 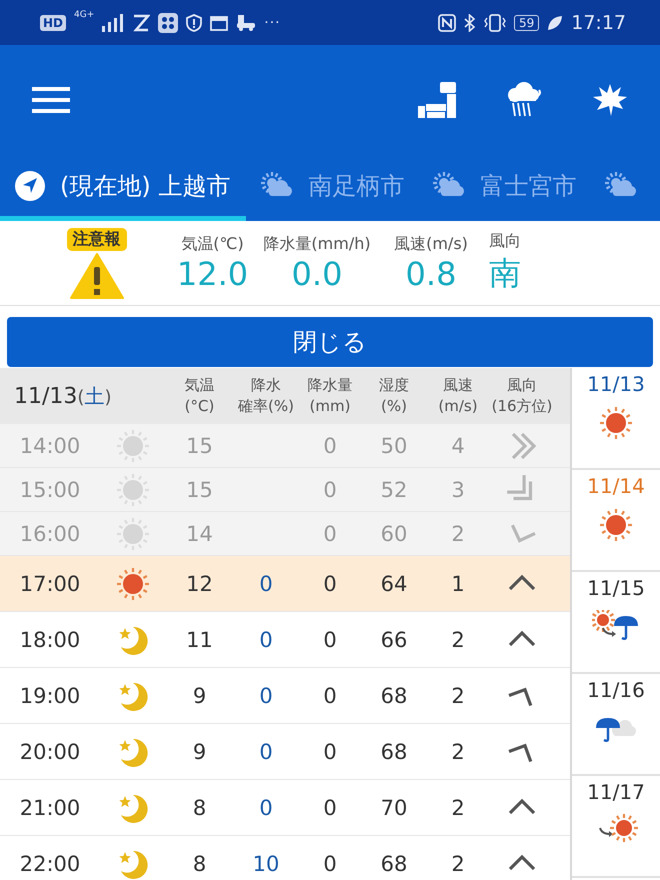 I want to click on clock: 17:17, so click(x=598, y=23).